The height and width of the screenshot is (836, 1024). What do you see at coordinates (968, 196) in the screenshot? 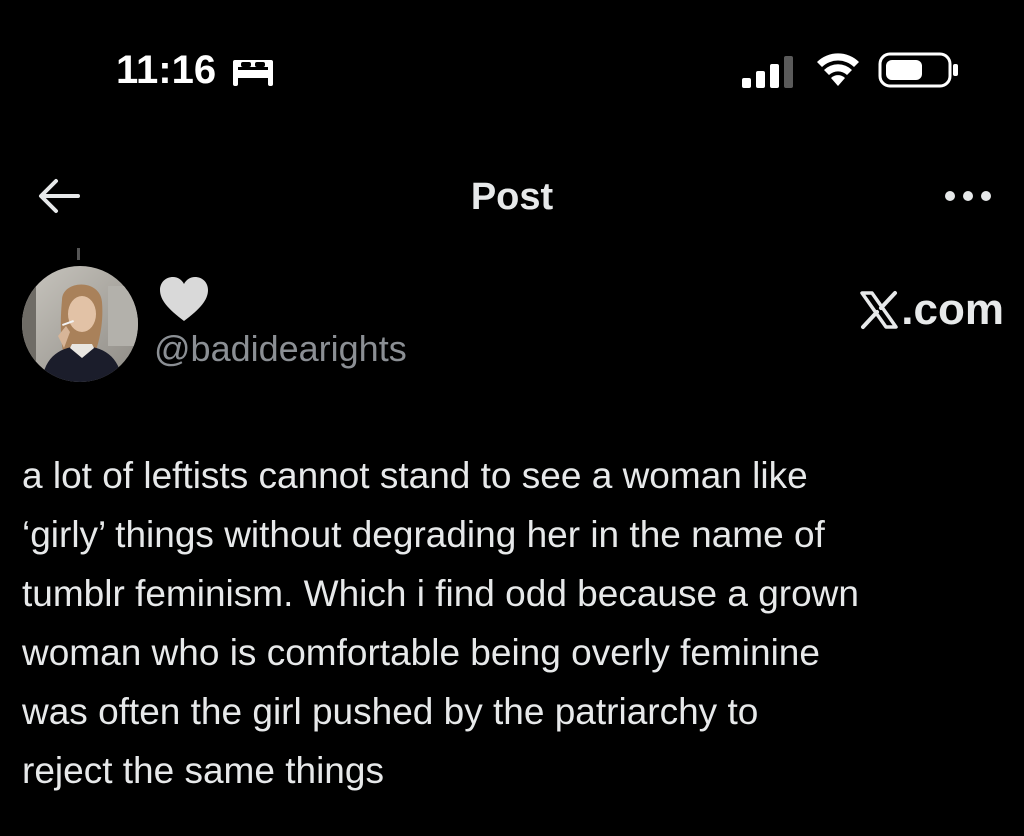
I see `more-options-icon` at bounding box center [968, 196].